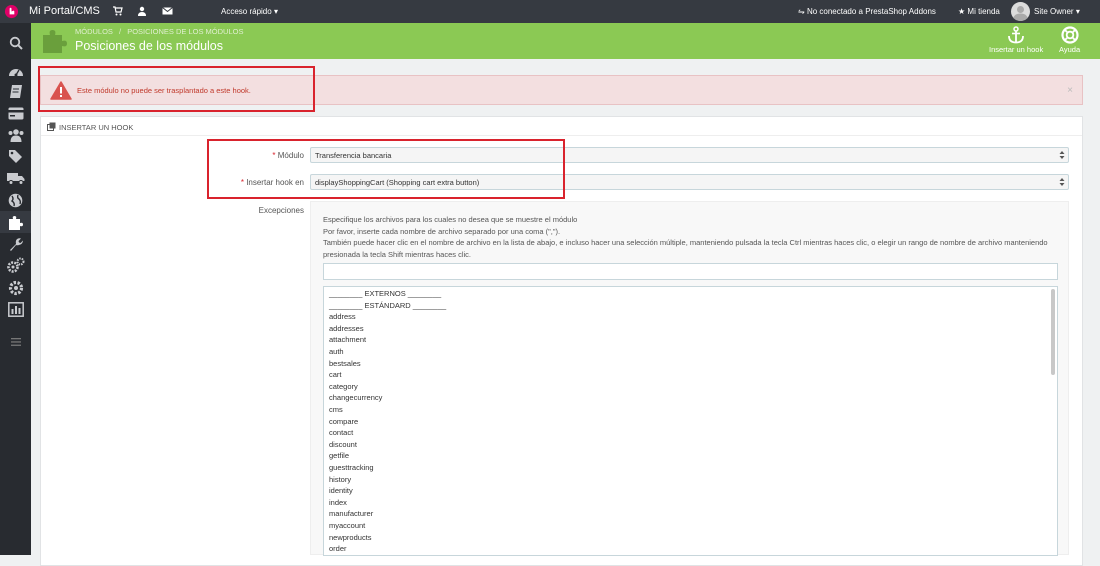  Describe the element at coordinates (1070, 90) in the screenshot. I see `close-icon: ×` at that location.